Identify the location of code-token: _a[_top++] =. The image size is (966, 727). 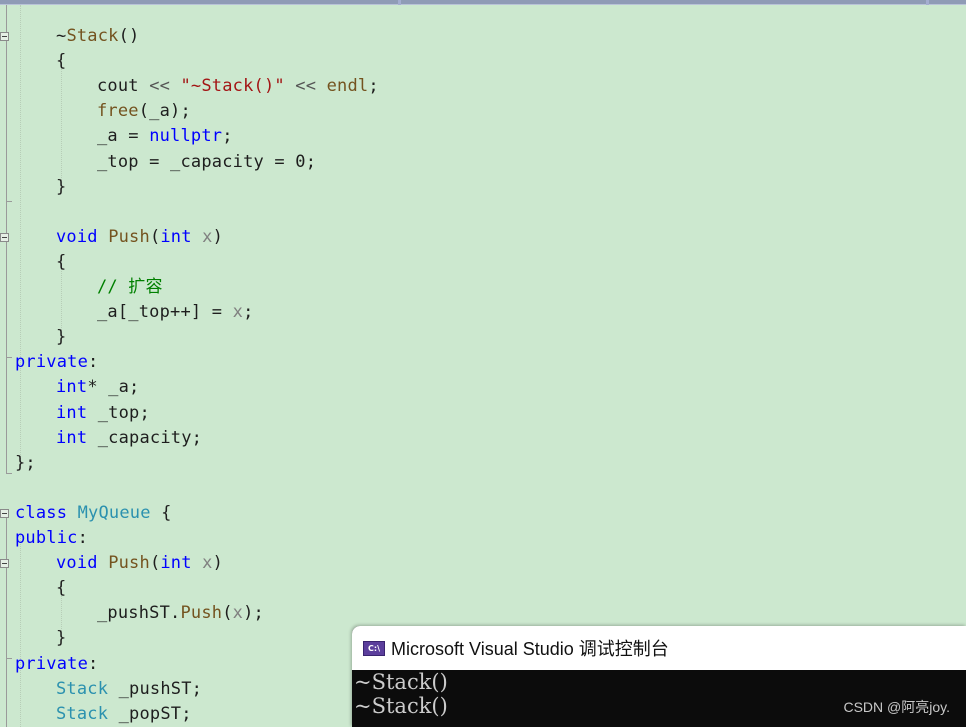
(165, 312).